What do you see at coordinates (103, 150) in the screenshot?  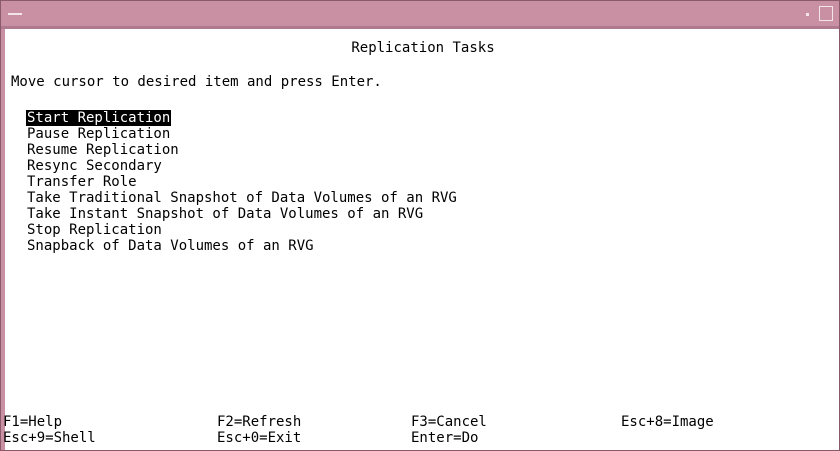 I see `menu-item-resume-replication: Resume Replication` at bounding box center [103, 150].